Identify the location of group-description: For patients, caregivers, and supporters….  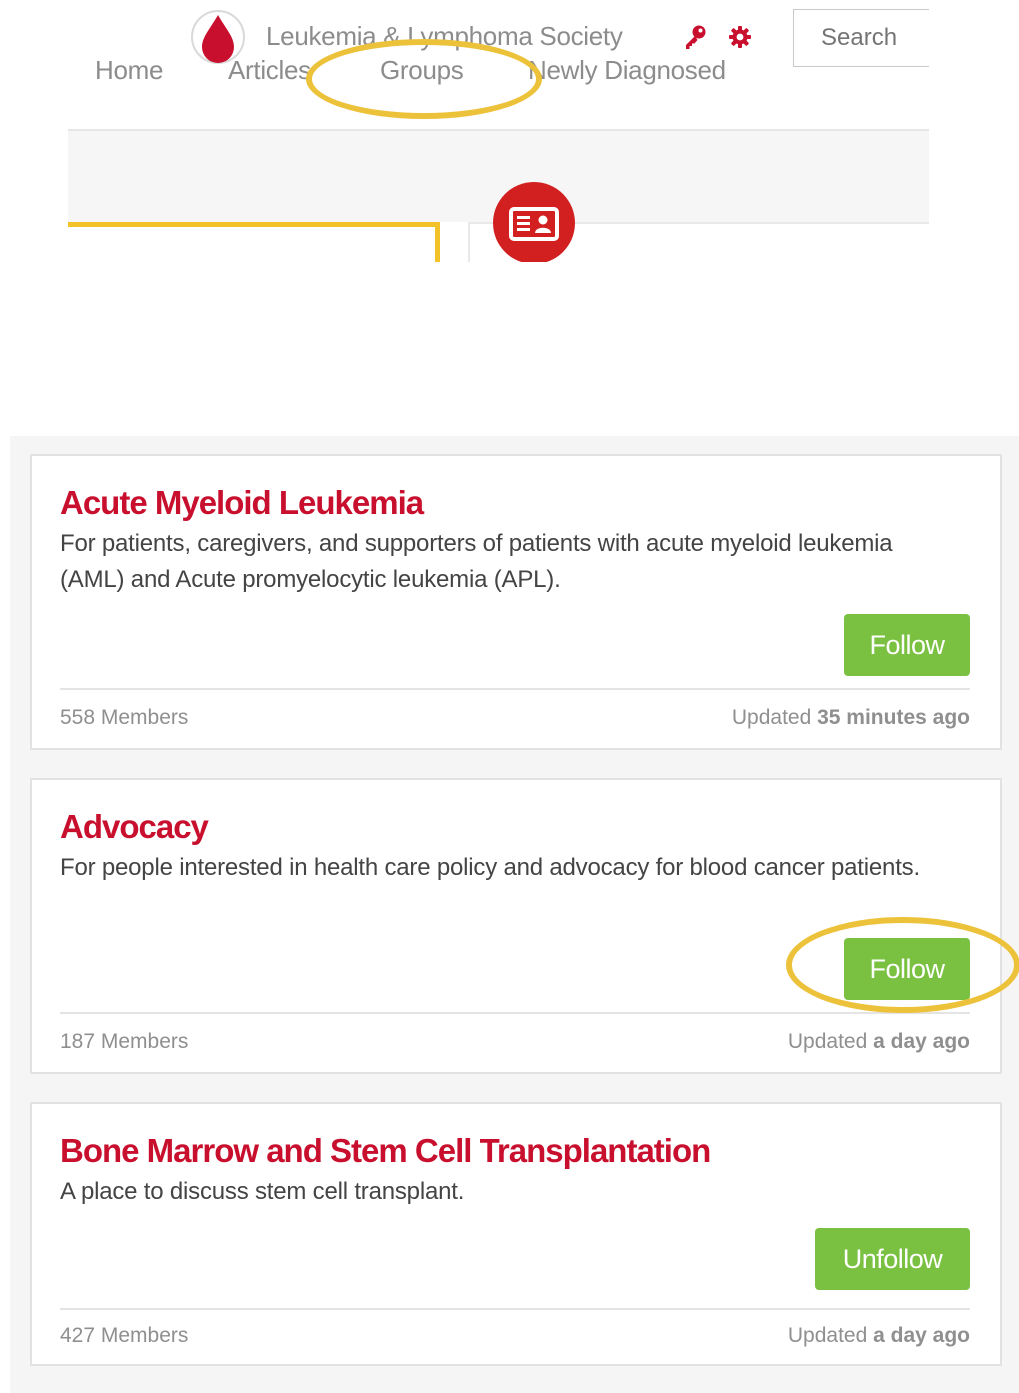
(476, 561).